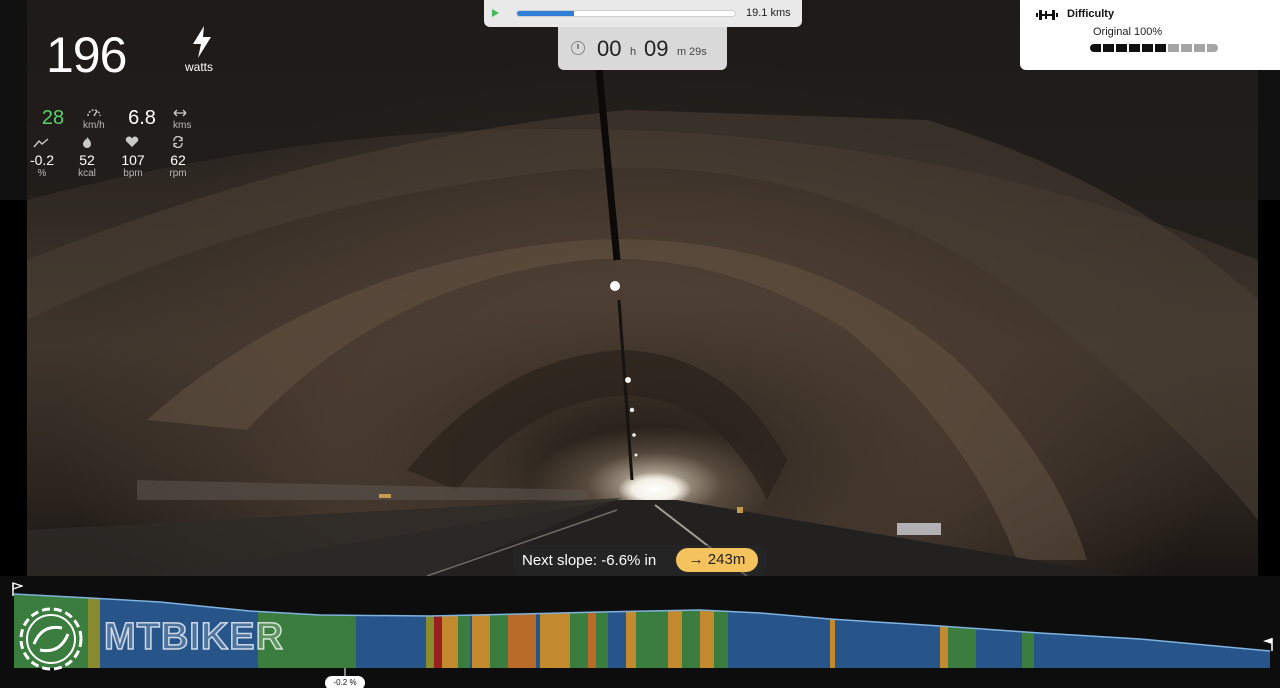 Image resolution: width=1280 pixels, height=688 pixels. What do you see at coordinates (199, 67) in the screenshot?
I see `power-unit: watts` at bounding box center [199, 67].